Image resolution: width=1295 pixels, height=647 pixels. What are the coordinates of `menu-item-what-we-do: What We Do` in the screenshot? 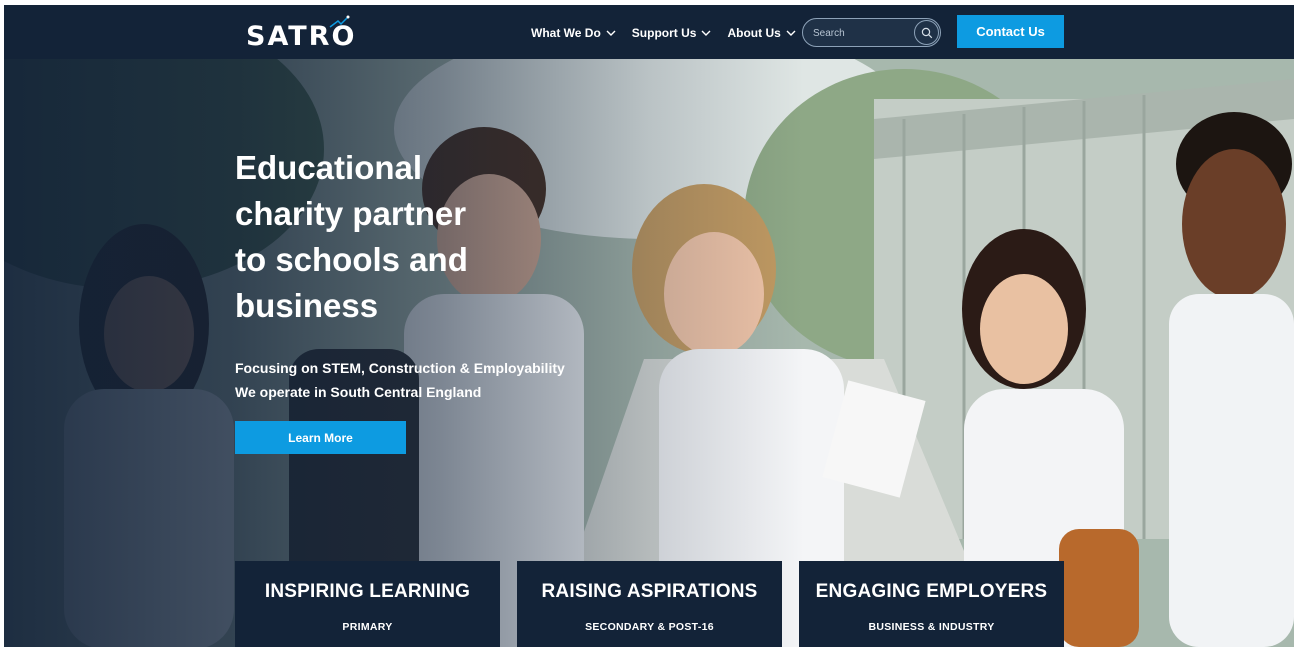 It's located at (573, 33).